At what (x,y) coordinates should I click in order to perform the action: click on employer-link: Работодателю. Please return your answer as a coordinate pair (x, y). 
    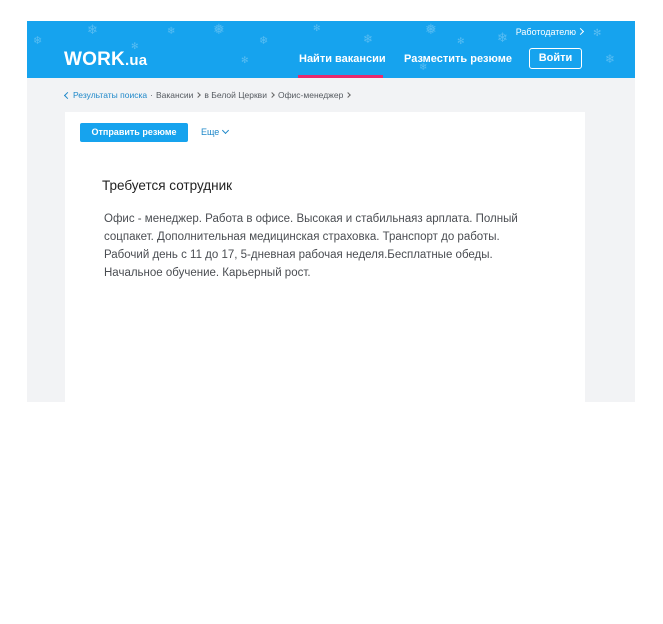
    Looking at the image, I should click on (550, 32).